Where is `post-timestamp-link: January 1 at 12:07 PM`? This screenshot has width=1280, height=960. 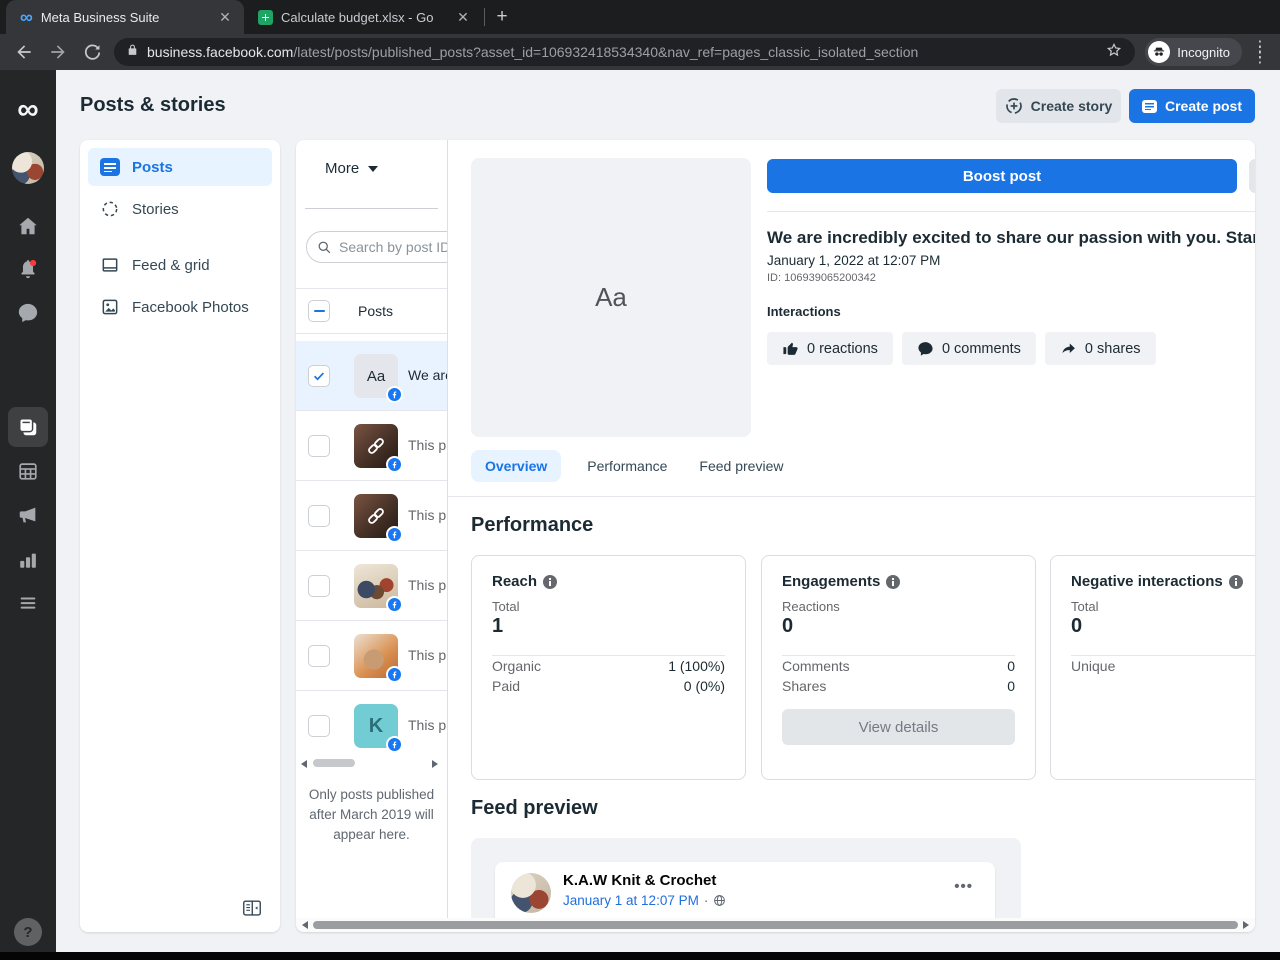 post-timestamp-link: January 1 at 12:07 PM is located at coordinates (631, 900).